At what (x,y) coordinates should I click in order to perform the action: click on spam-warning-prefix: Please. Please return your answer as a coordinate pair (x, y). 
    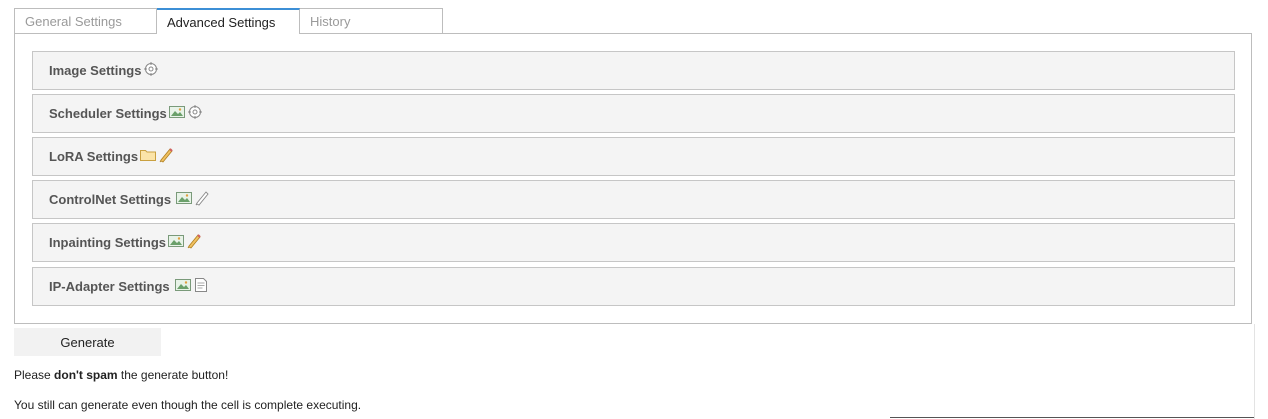
    Looking at the image, I should click on (34, 375).